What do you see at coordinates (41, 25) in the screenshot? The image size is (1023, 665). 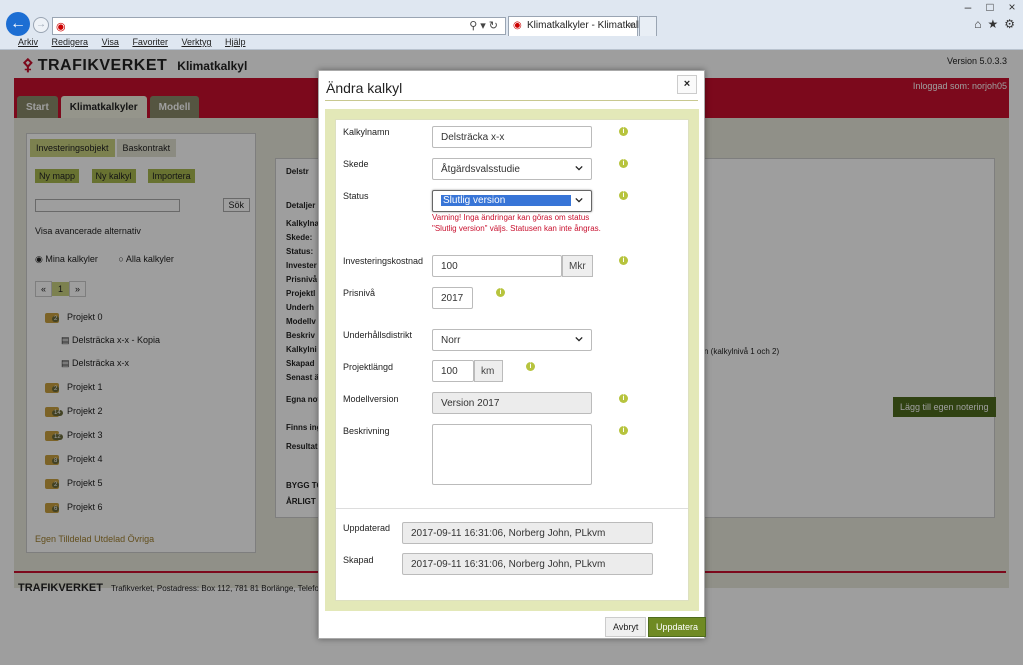 I see `forward-arrow-icon: →` at bounding box center [41, 25].